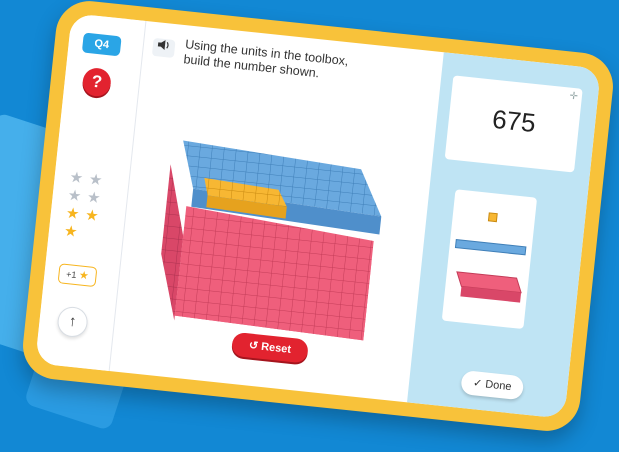  I want to click on star-progress: ★ ★ ★ ★ ★ ★ ★, so click(87, 207).